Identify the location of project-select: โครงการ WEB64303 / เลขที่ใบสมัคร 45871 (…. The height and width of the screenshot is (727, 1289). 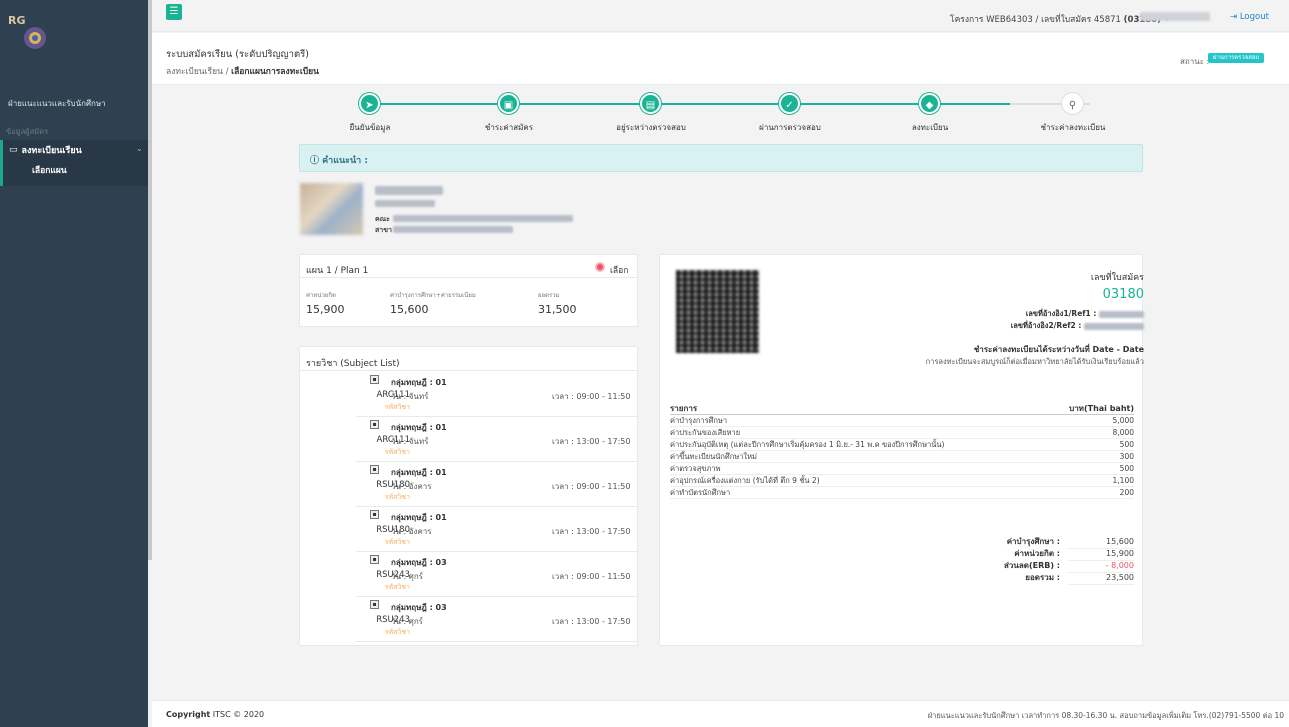
(1059, 19).